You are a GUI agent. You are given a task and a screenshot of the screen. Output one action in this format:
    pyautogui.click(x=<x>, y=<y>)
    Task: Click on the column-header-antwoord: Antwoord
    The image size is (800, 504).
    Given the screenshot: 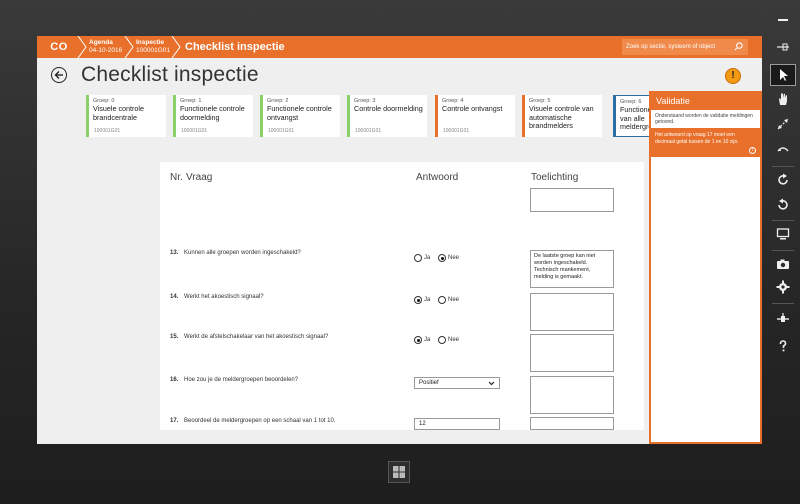 What is the action you would take?
    pyautogui.click(x=437, y=177)
    